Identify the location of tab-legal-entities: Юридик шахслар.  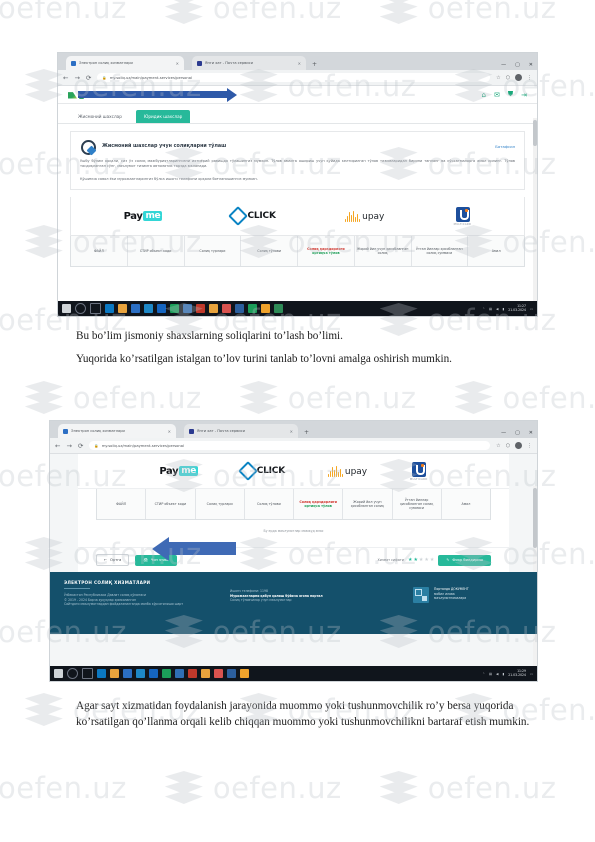
(163, 116).